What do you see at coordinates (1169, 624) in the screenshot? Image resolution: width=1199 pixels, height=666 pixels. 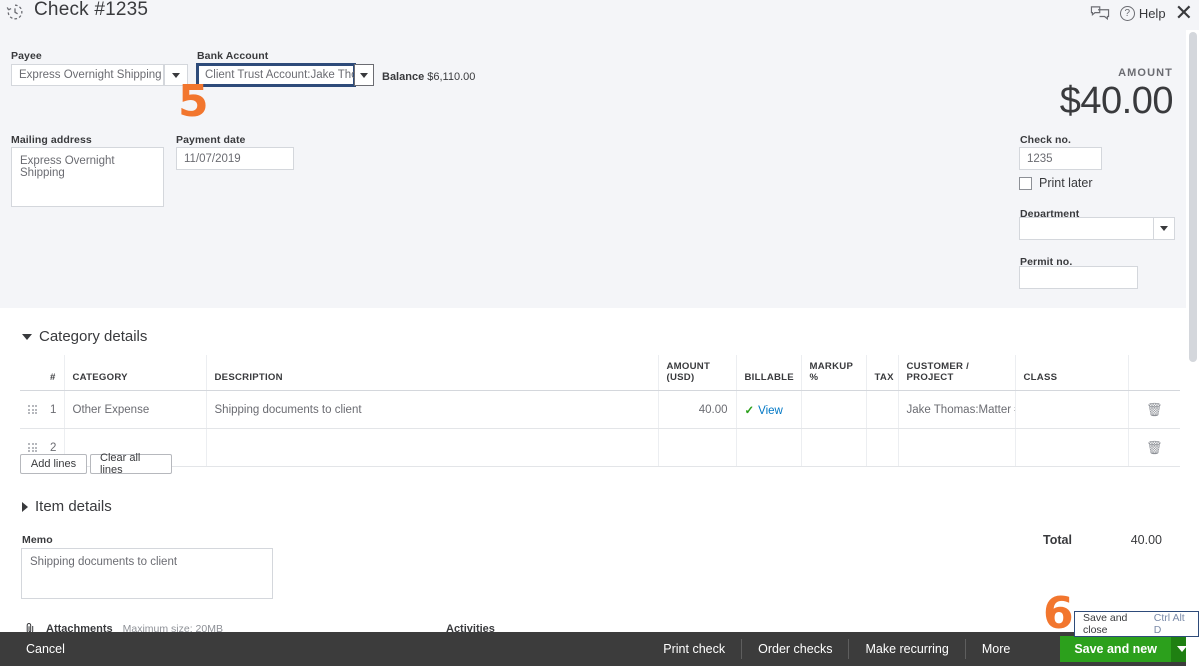 I see `save-and-close-shortcut: Ctrl Alt D` at bounding box center [1169, 624].